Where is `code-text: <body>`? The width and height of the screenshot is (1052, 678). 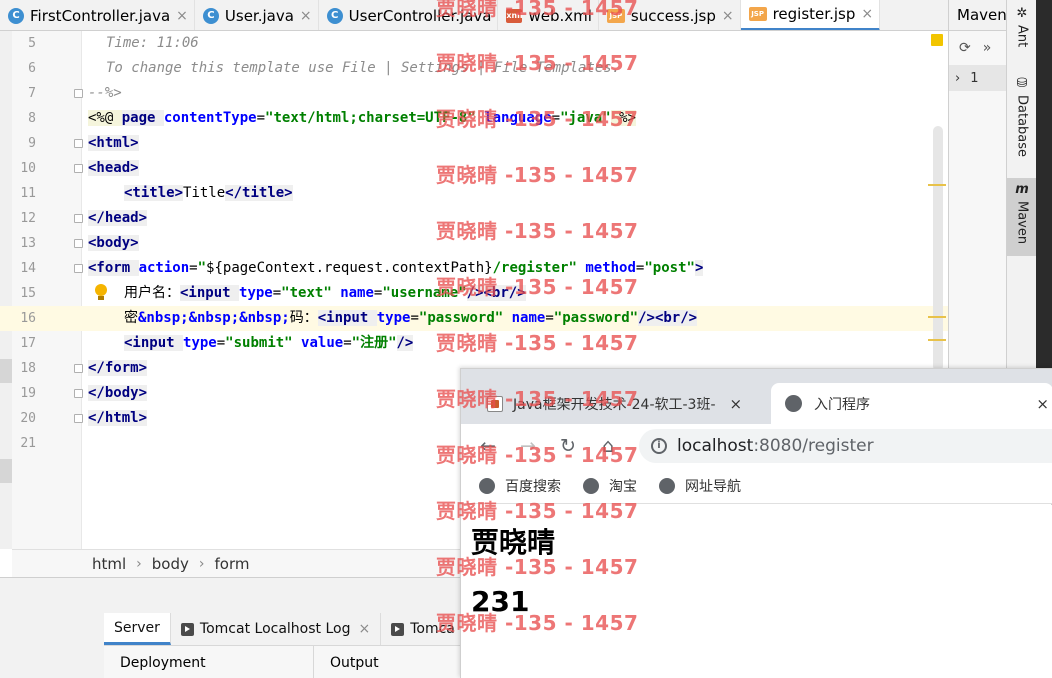
code-text: <body> is located at coordinates (113, 243).